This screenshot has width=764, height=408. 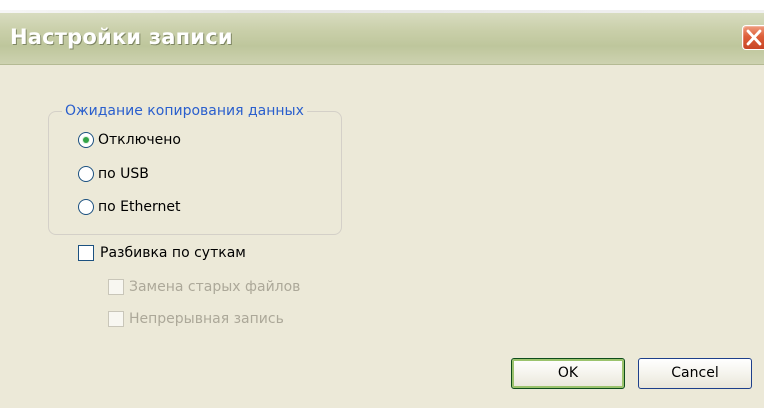 I want to click on radio-label-disabled: Отключено, so click(x=139, y=140).